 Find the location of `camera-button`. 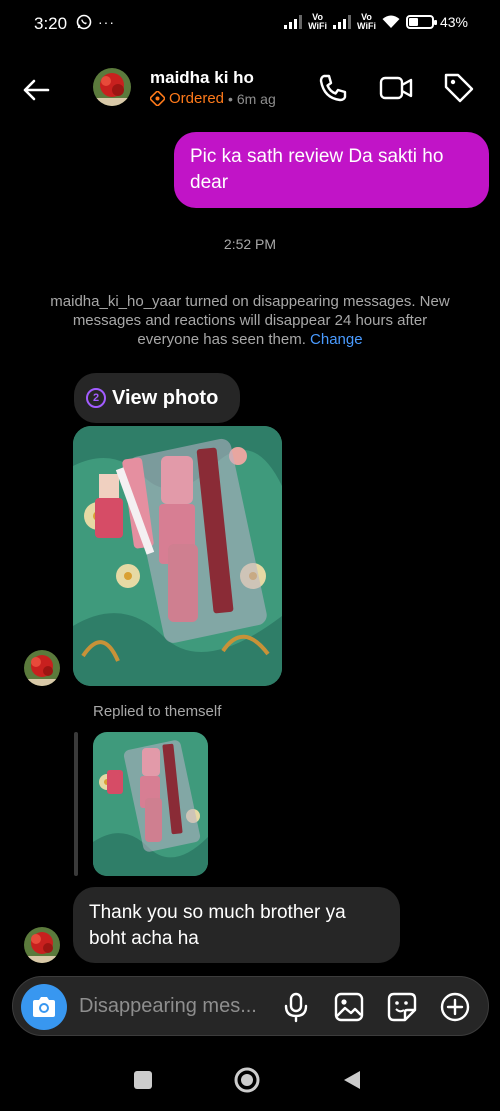

camera-button is located at coordinates (44, 1007).